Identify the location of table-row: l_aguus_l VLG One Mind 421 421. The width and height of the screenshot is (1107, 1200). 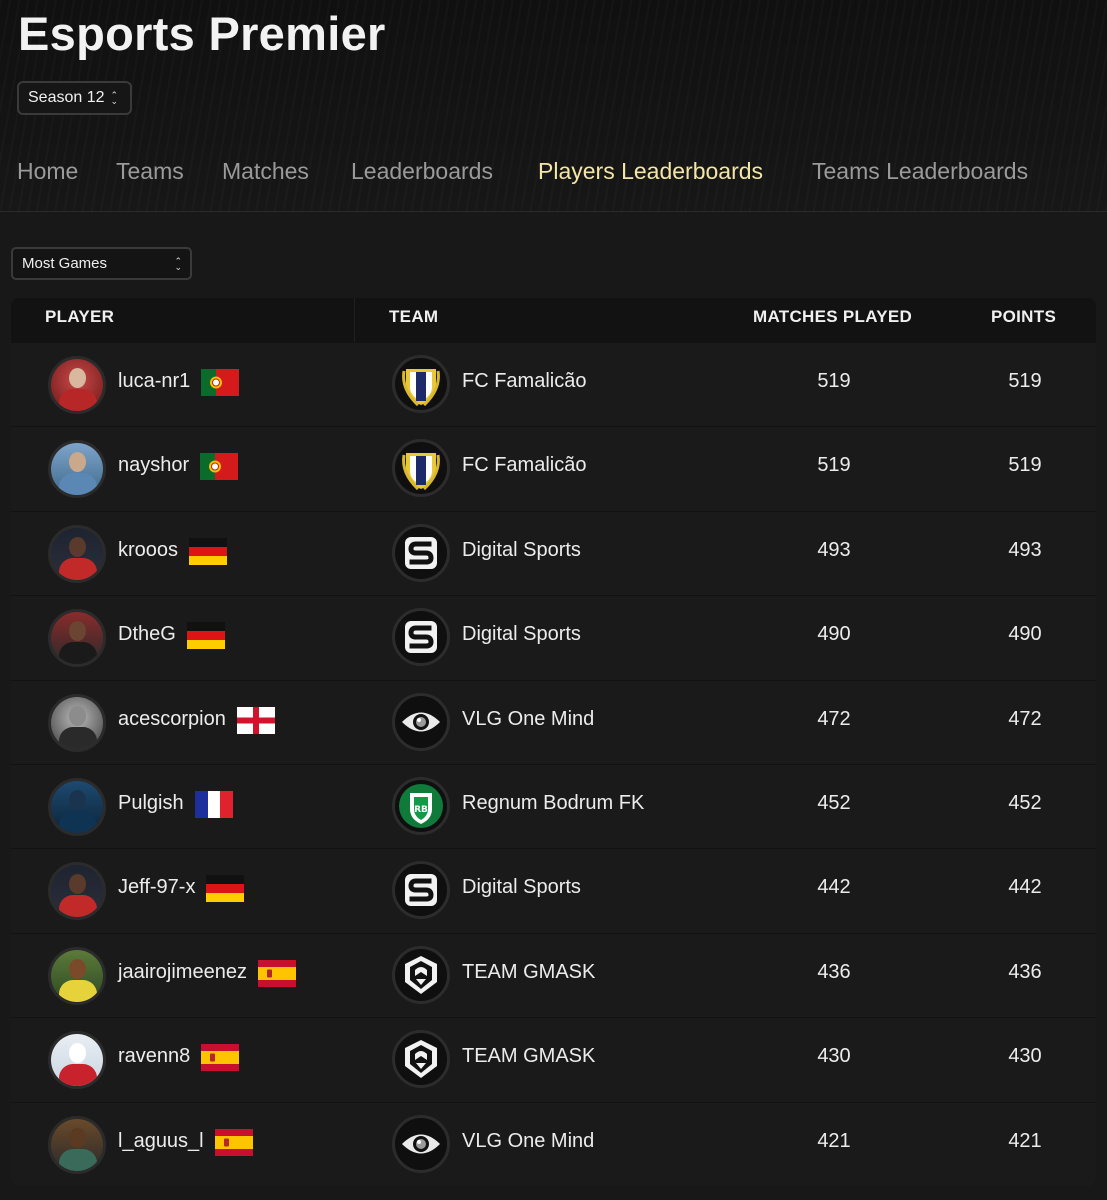
(553, 1143).